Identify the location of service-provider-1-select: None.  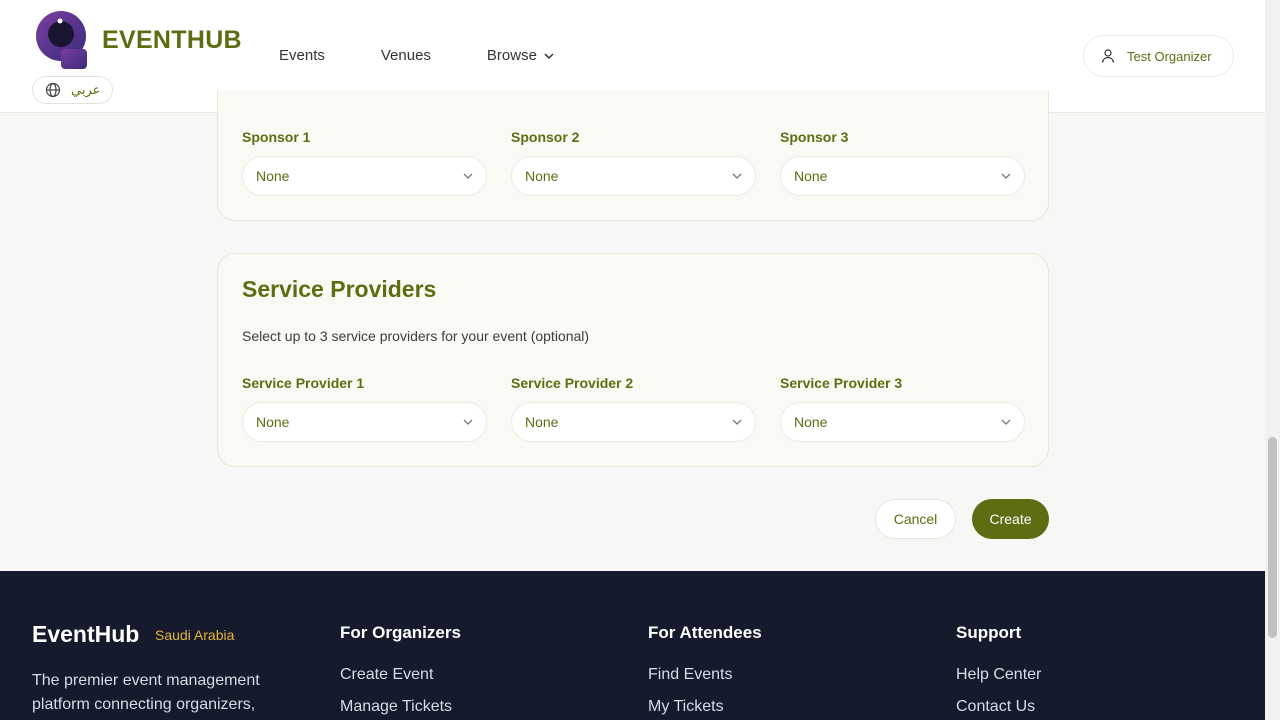
(364, 422).